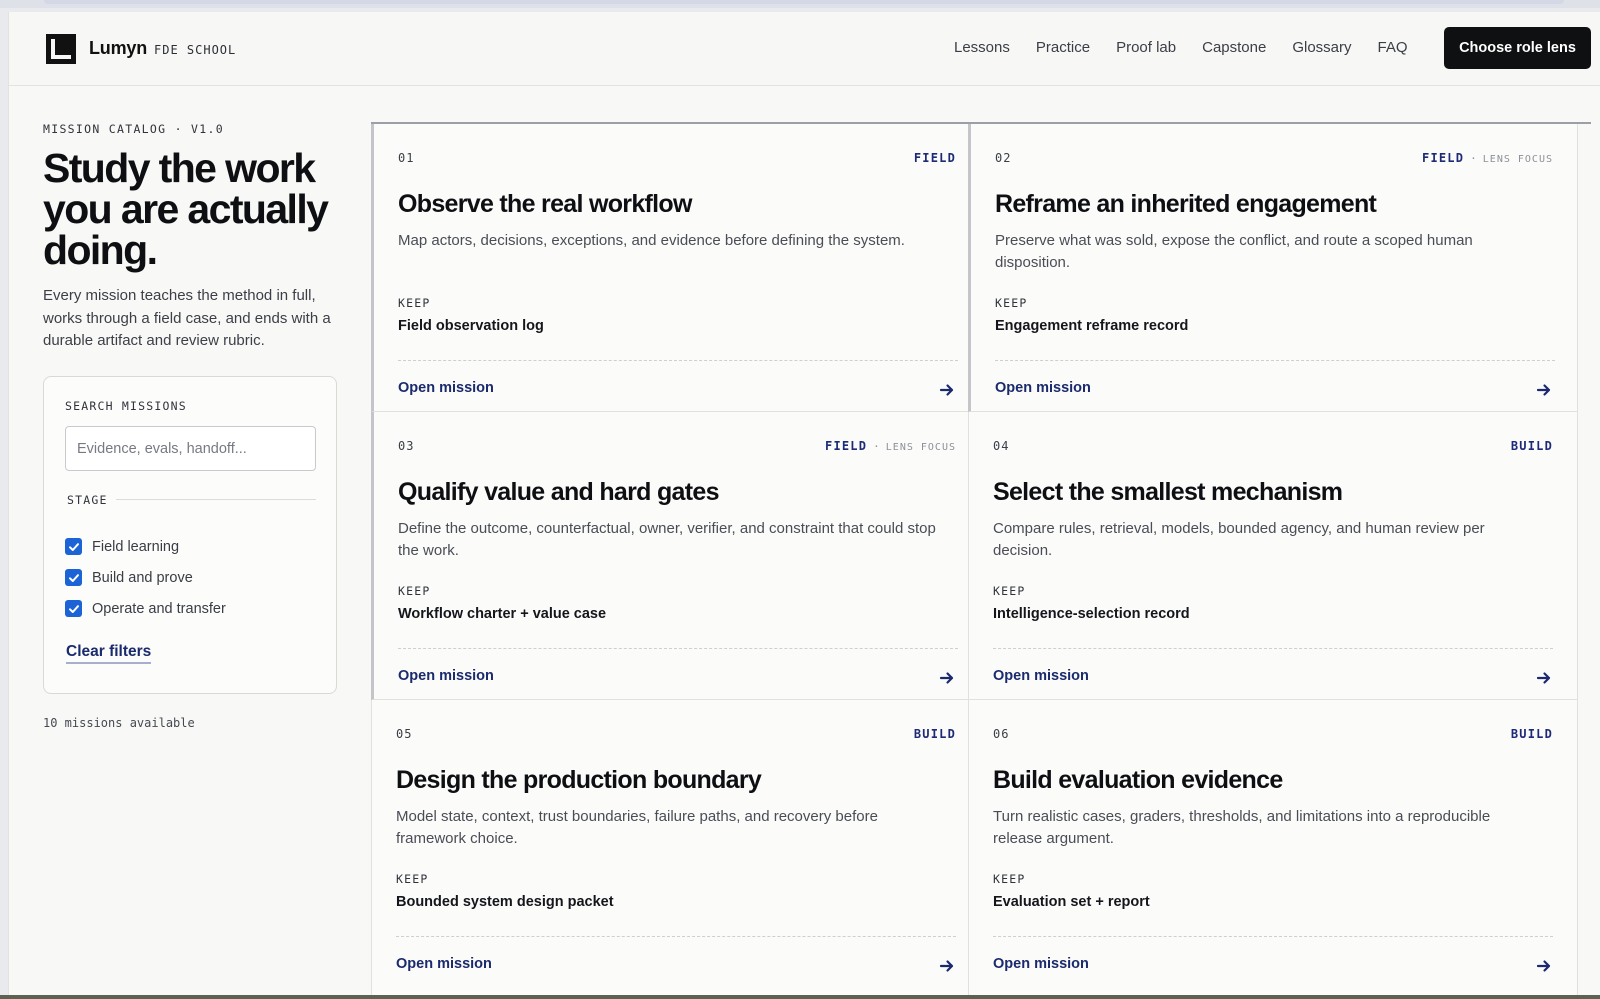 The height and width of the screenshot is (999, 1600). Describe the element at coordinates (1146, 49) in the screenshot. I see `nav-proof-lab: Proof lab` at that location.